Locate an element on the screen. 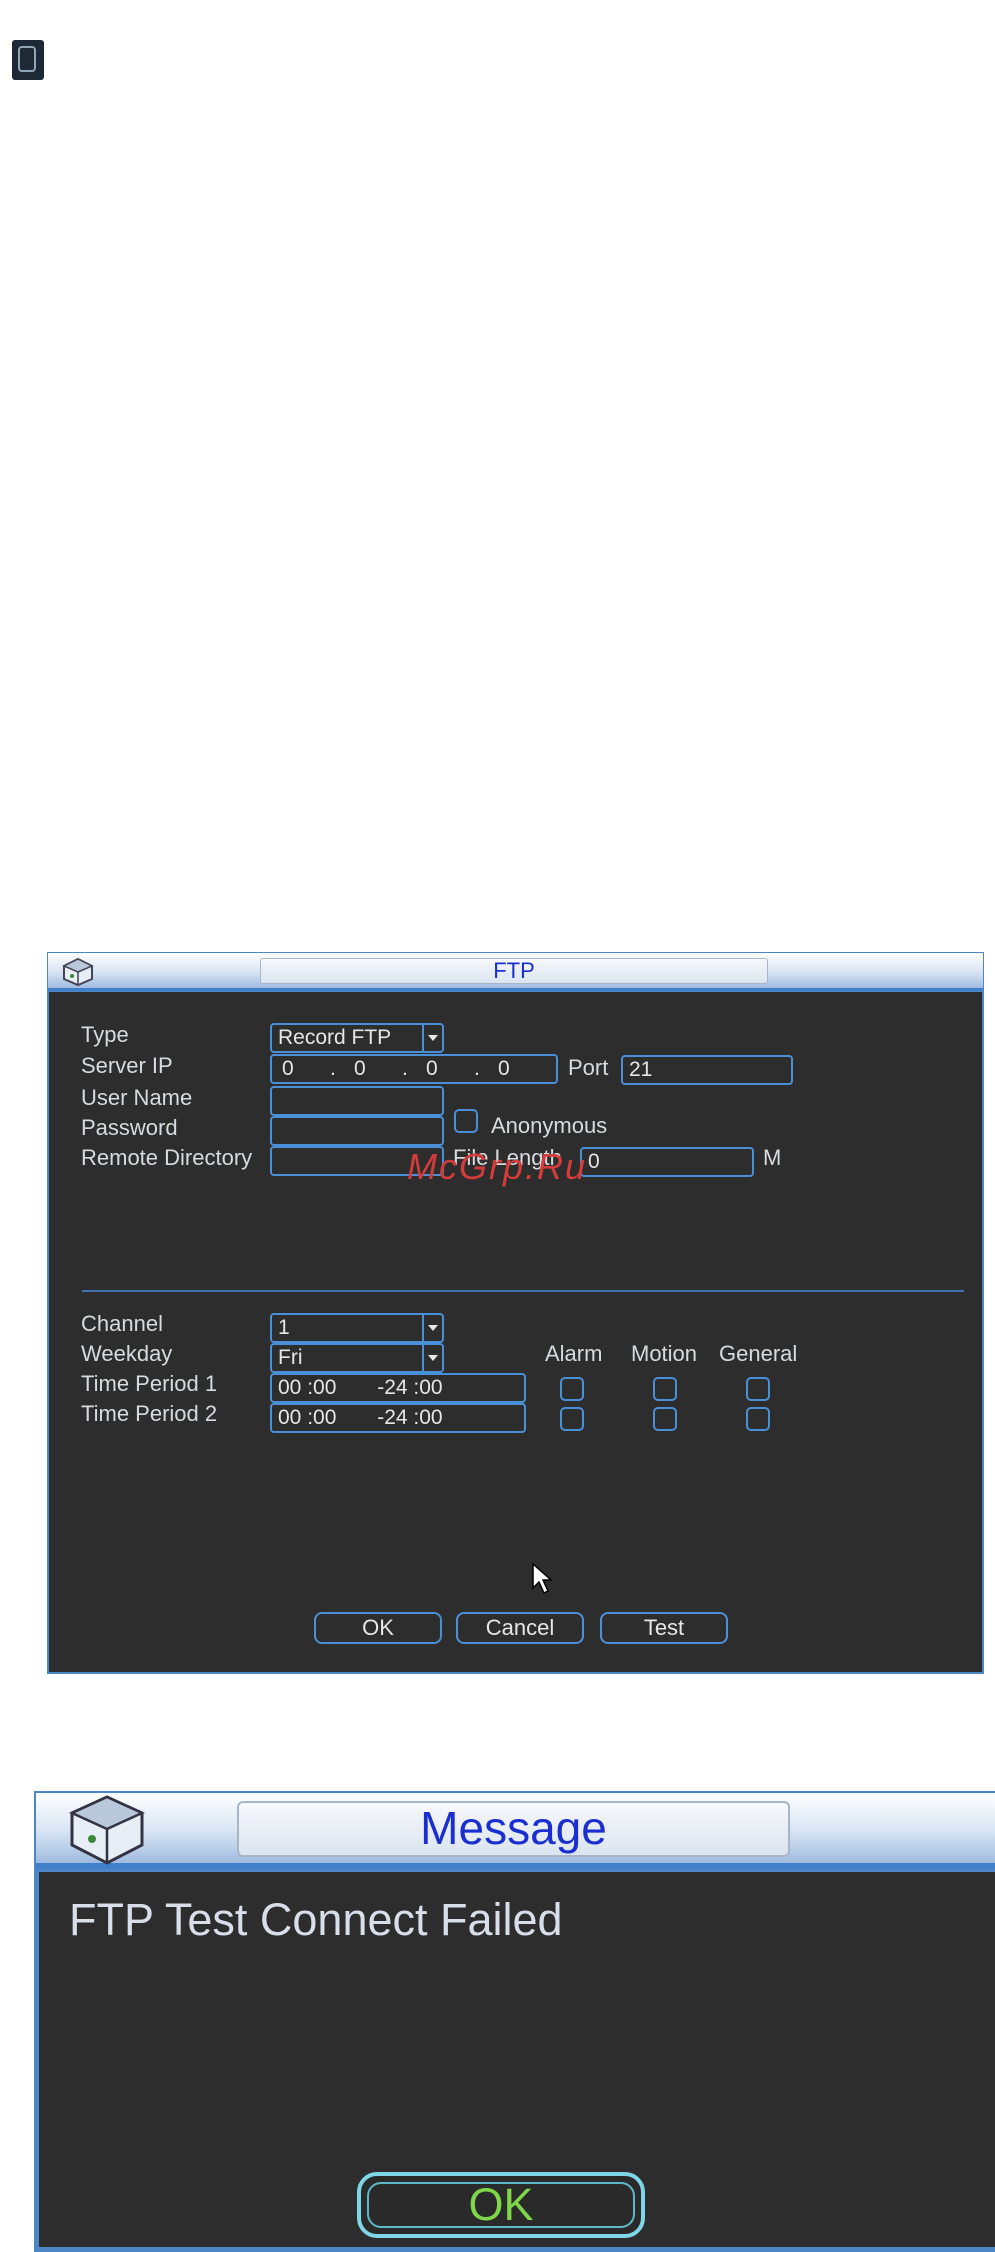 Image resolution: width=995 pixels, height=2252 pixels. server-ip-label: Server IP is located at coordinates (127, 1065).